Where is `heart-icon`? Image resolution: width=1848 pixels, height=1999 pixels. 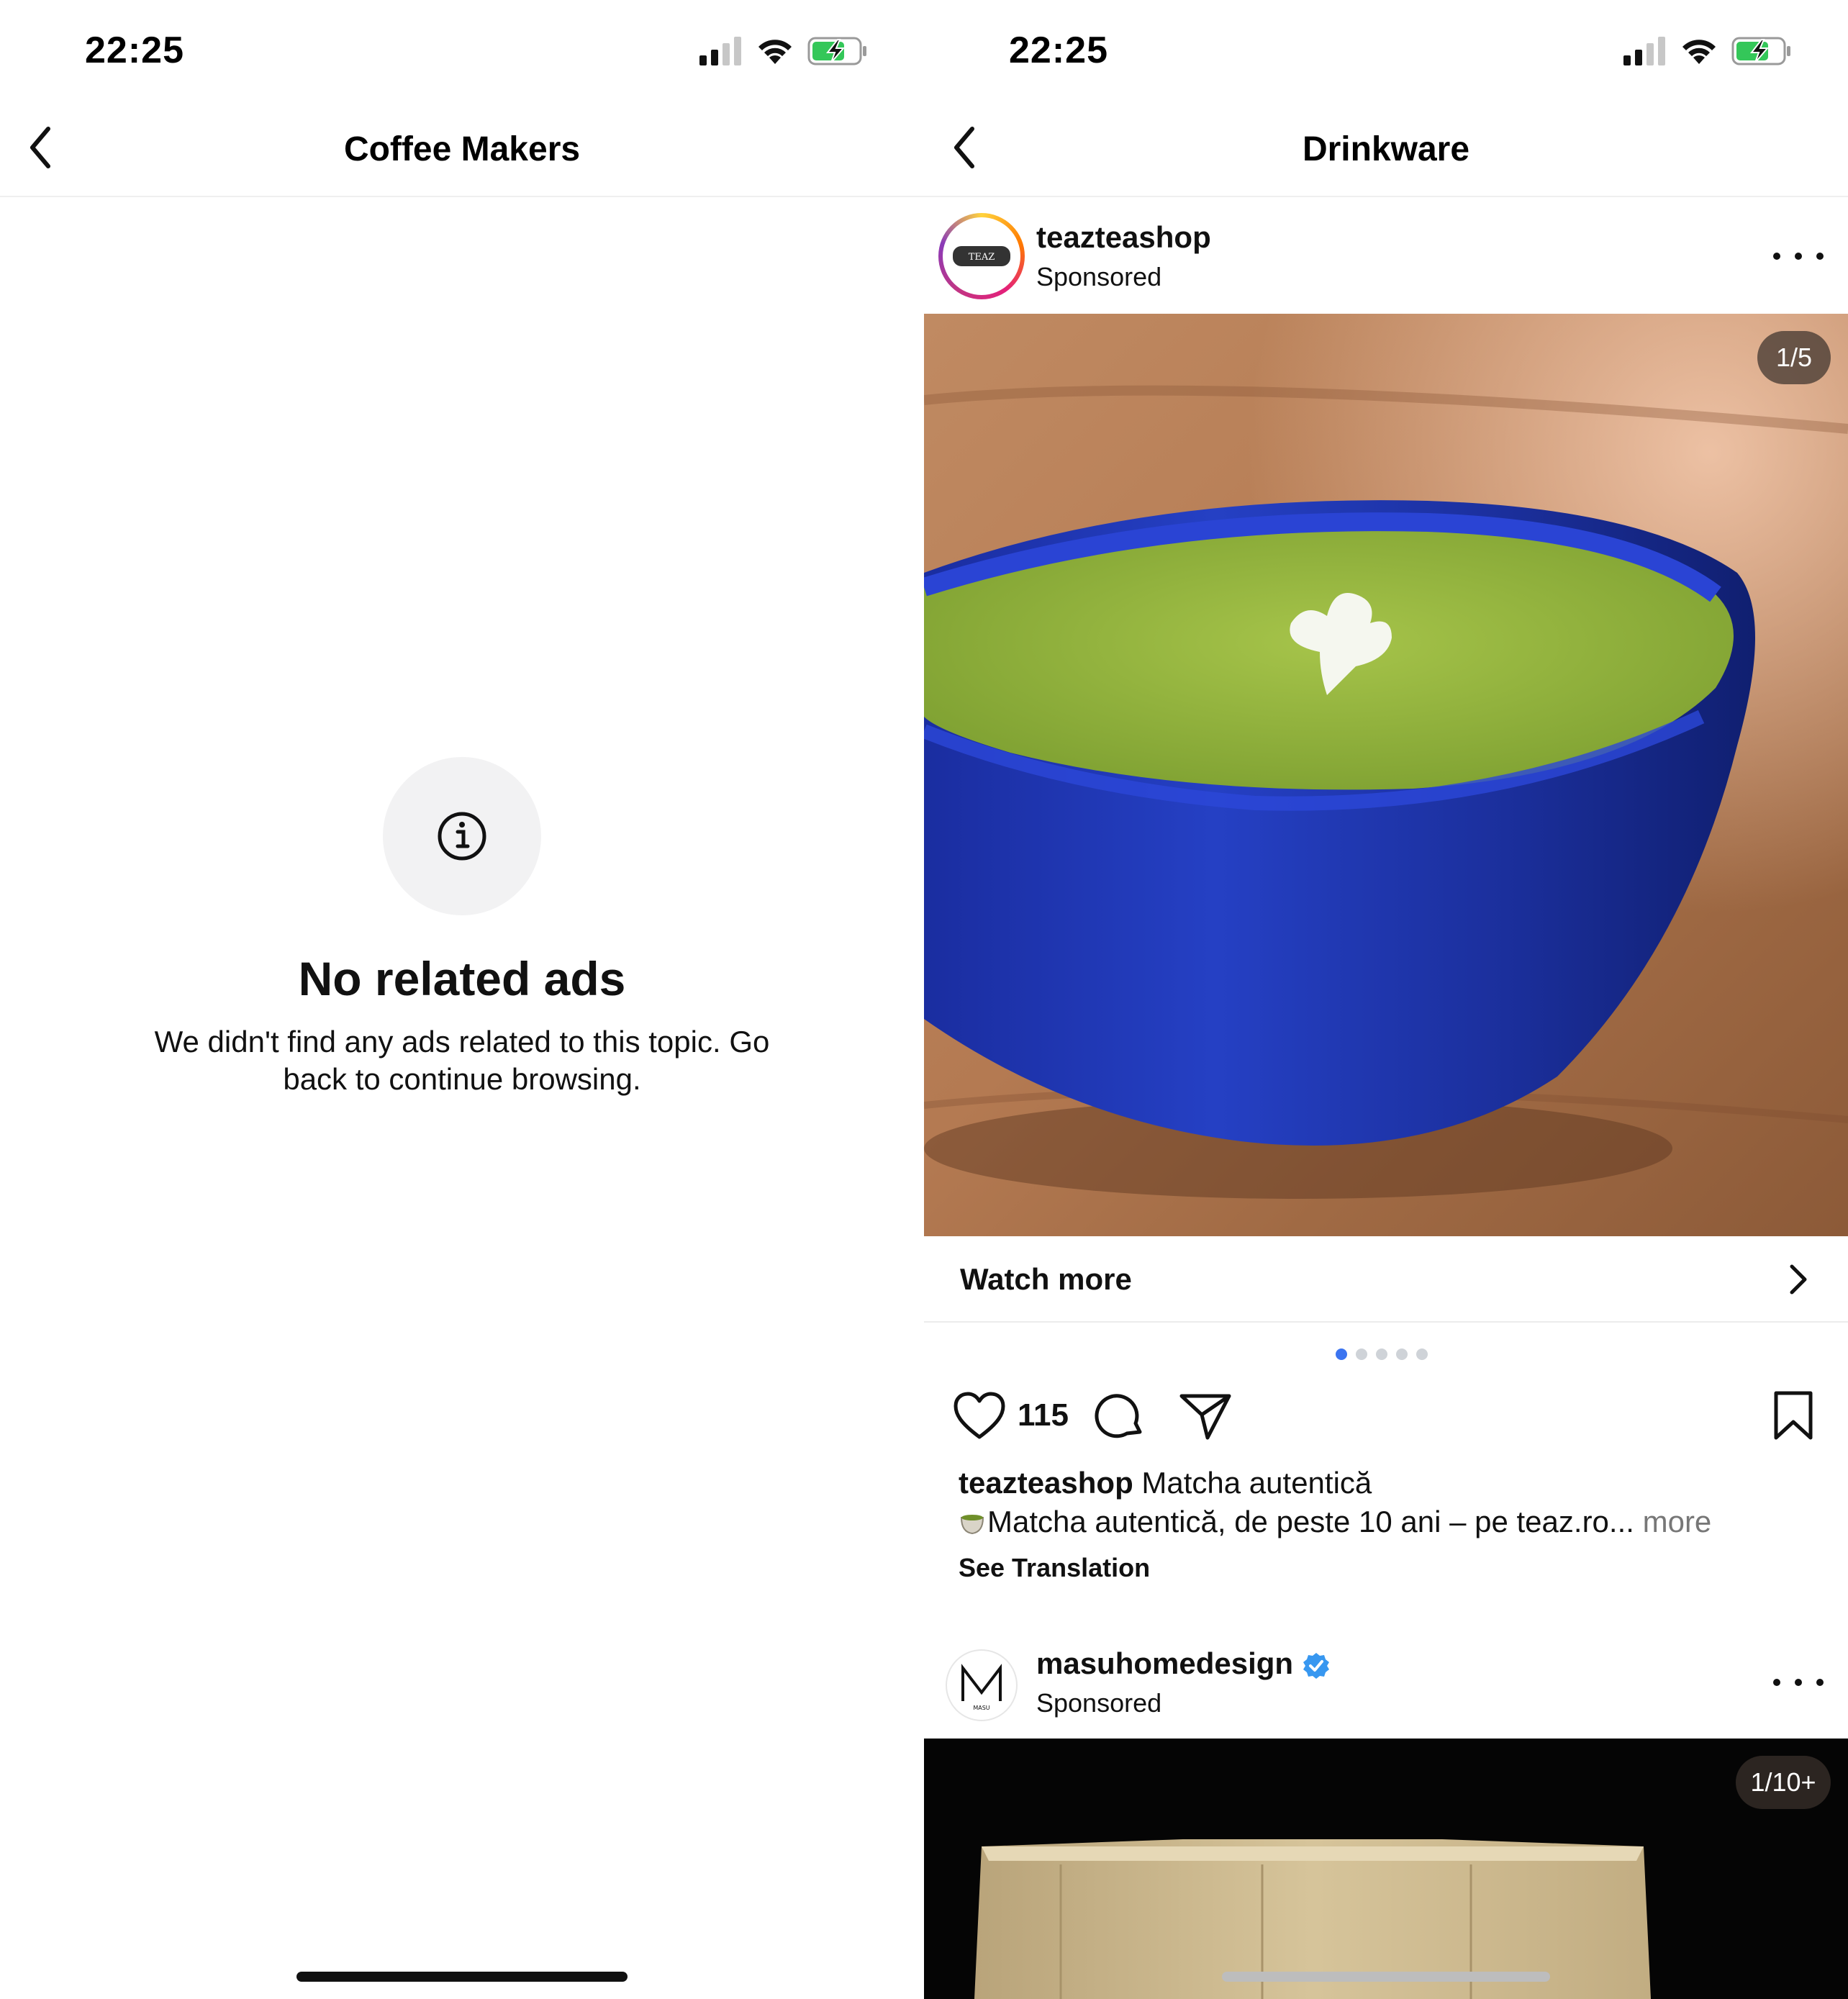 heart-icon is located at coordinates (979, 1415).